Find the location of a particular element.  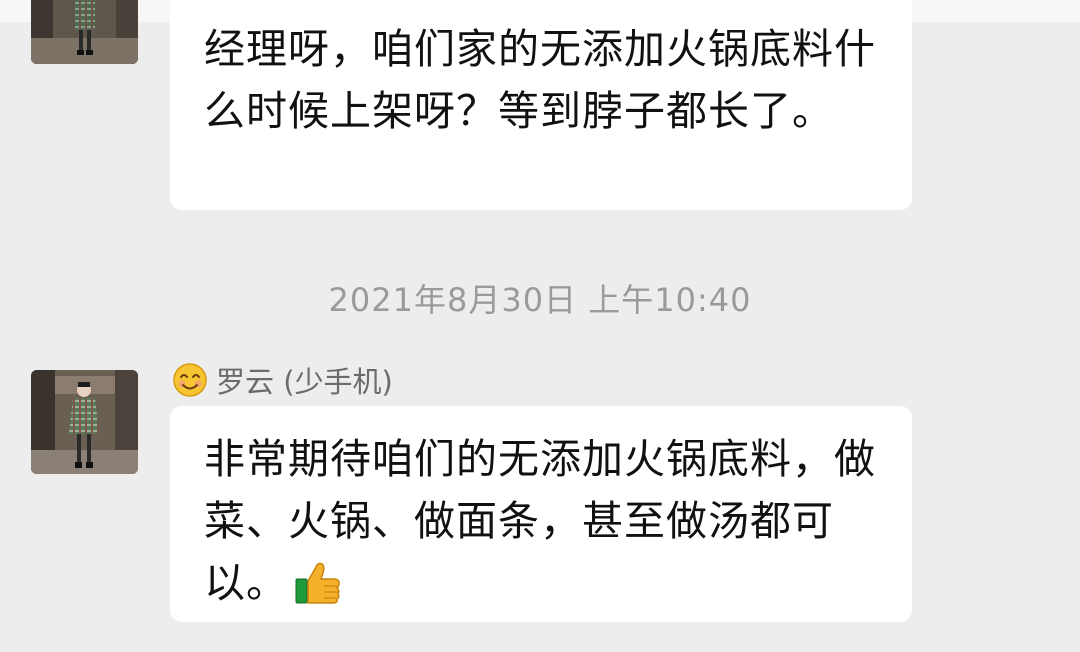

smiling-face-icon is located at coordinates (190, 380).